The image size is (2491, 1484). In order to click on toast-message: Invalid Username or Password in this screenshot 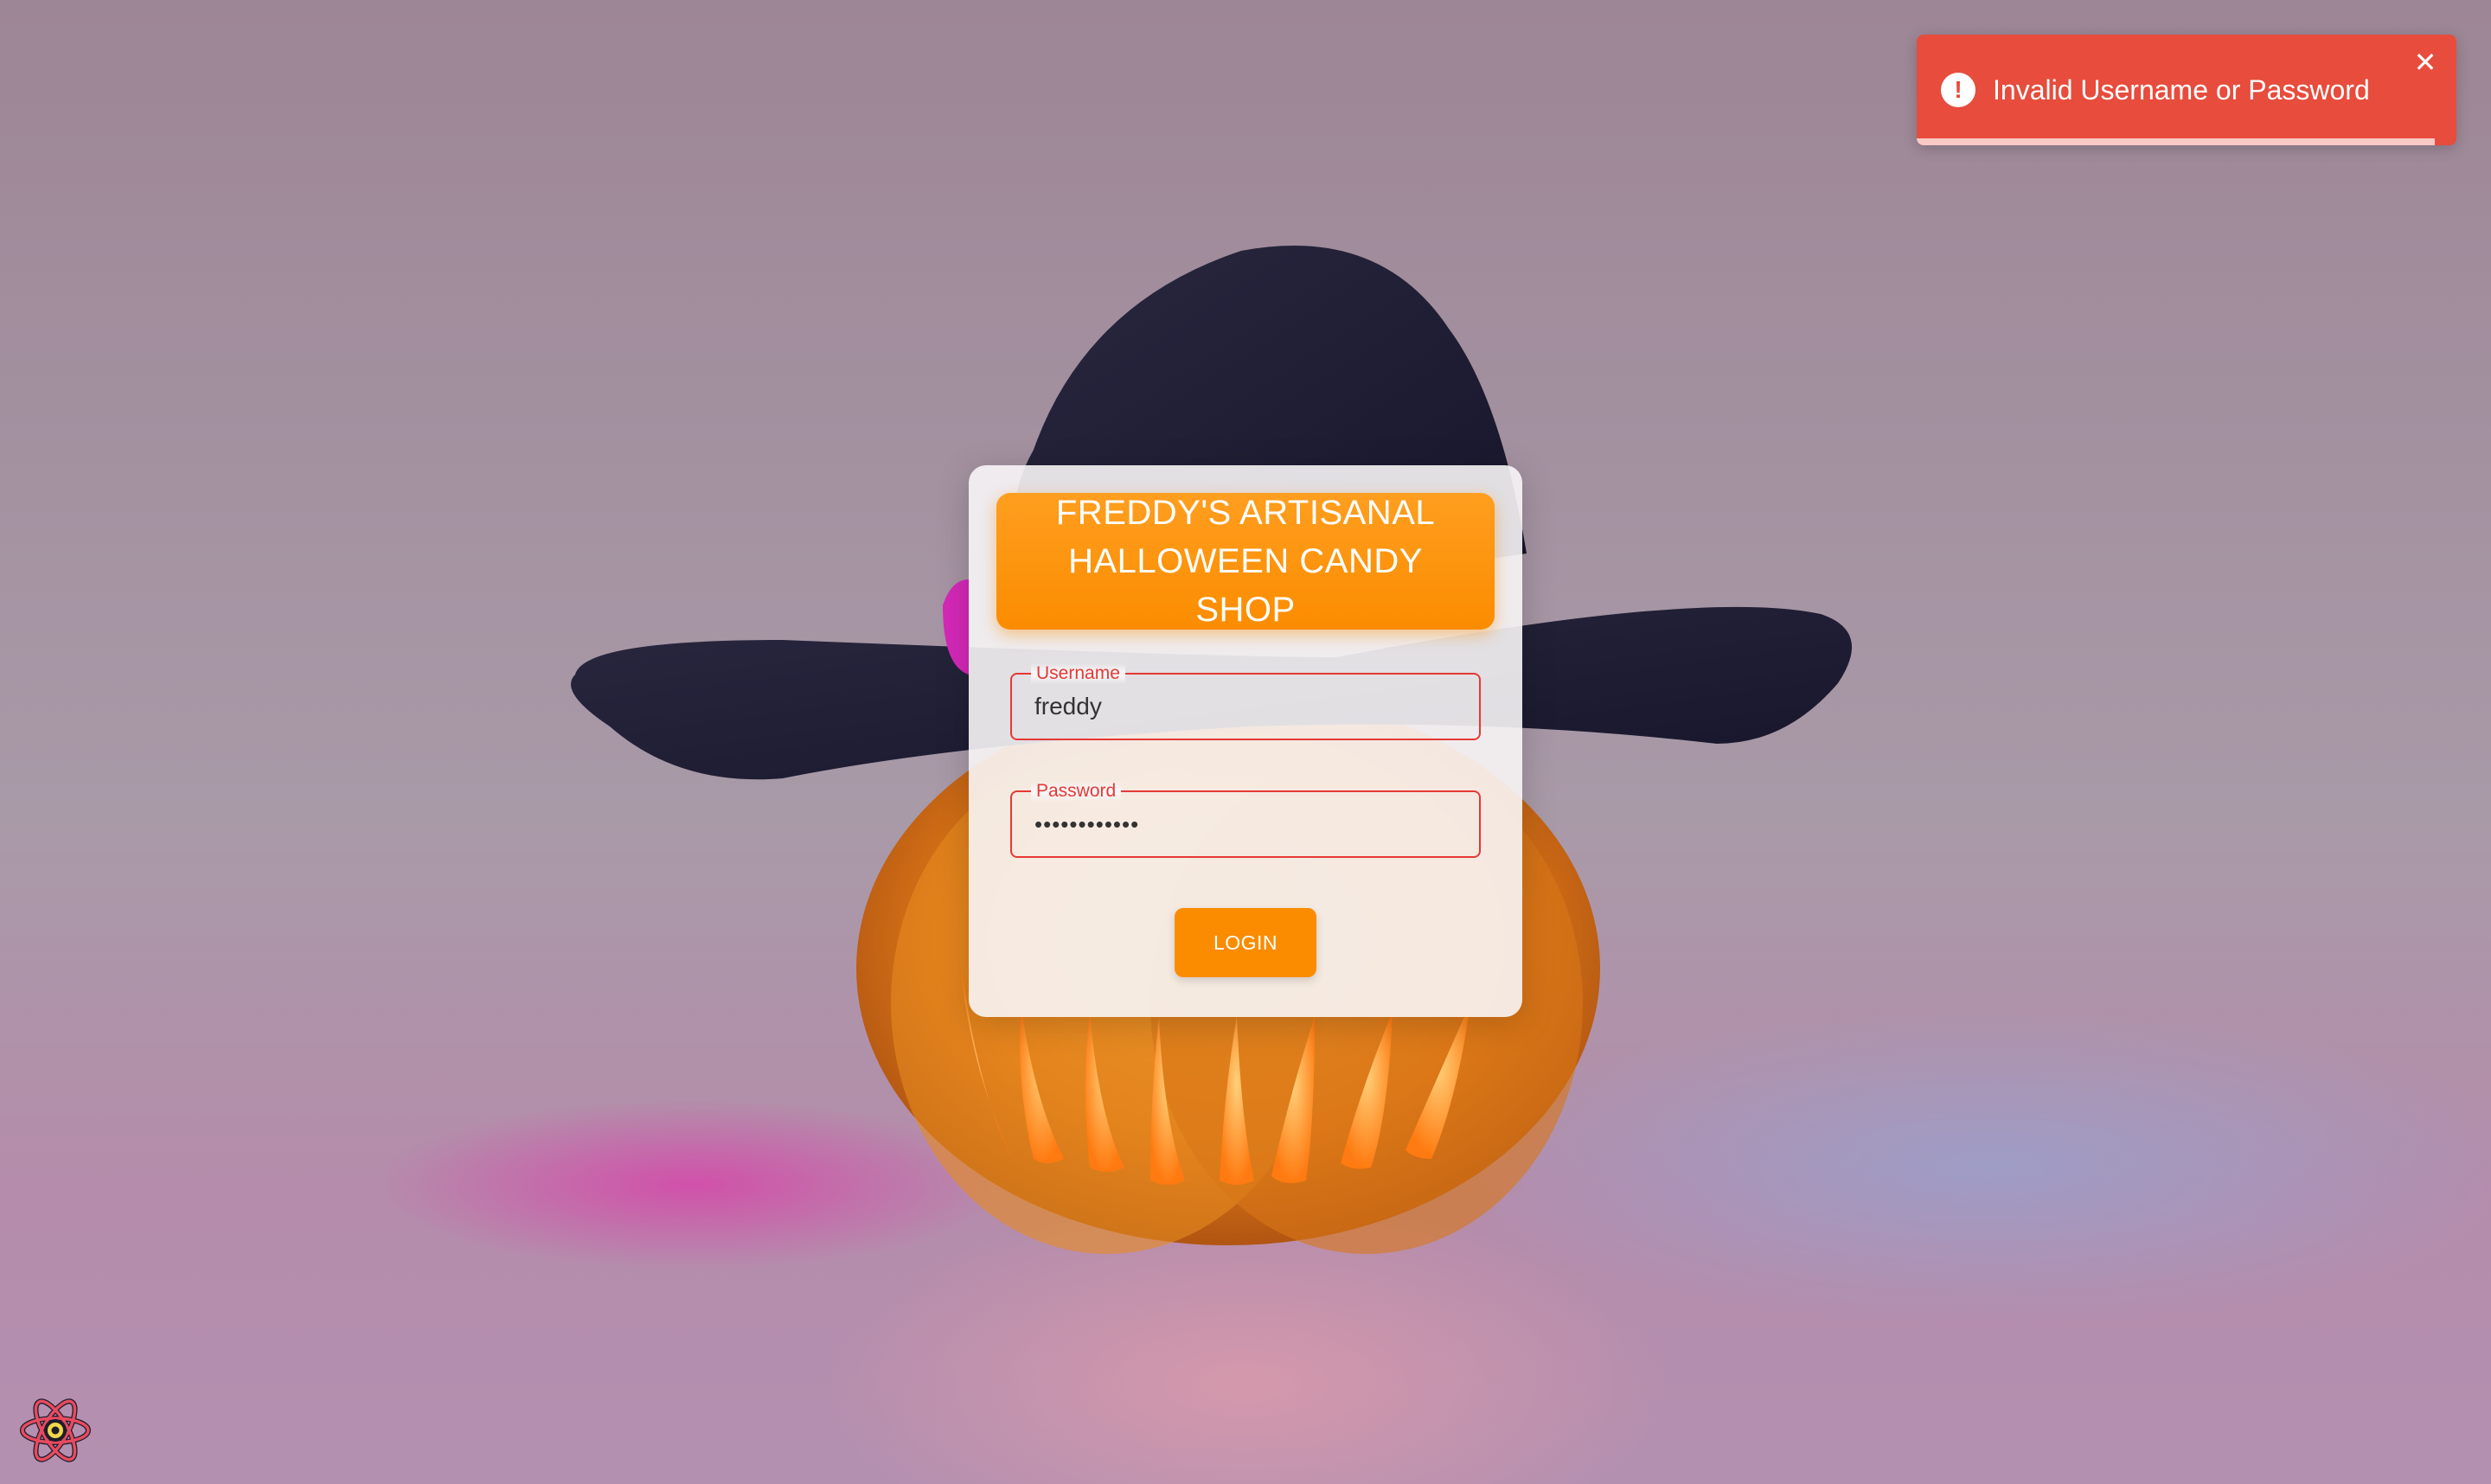, I will do `click(2181, 90)`.